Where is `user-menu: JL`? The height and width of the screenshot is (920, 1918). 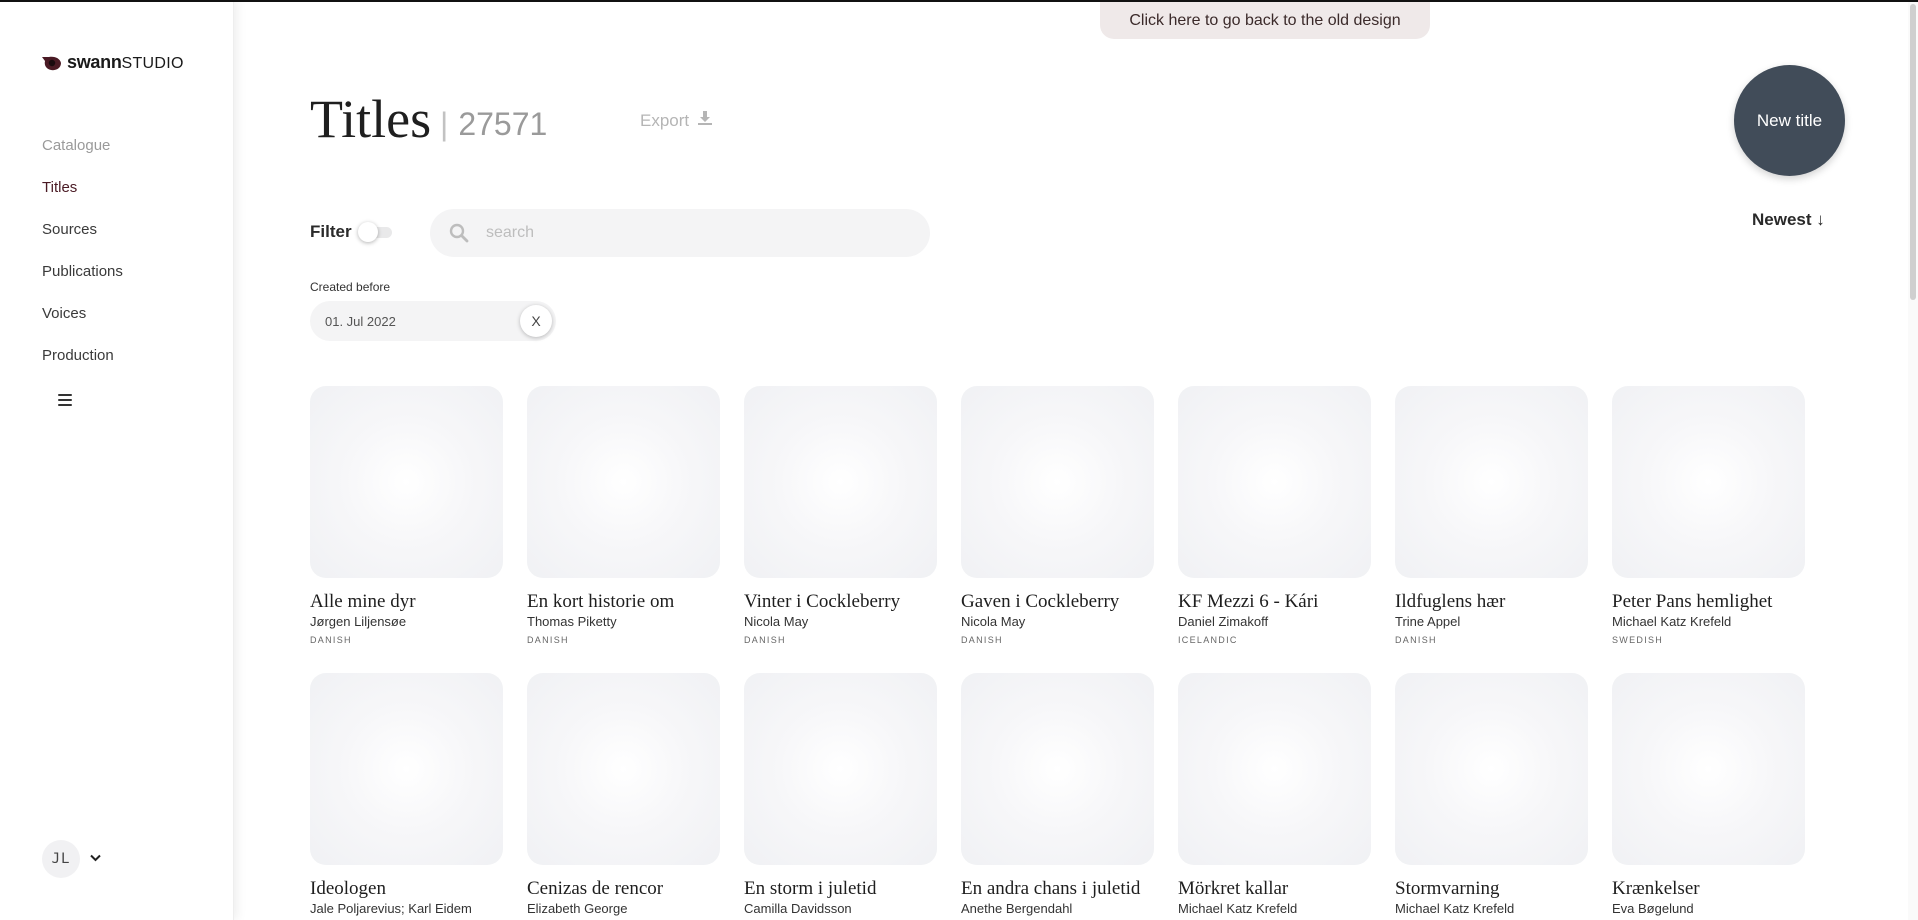 user-menu: JL is located at coordinates (71, 859).